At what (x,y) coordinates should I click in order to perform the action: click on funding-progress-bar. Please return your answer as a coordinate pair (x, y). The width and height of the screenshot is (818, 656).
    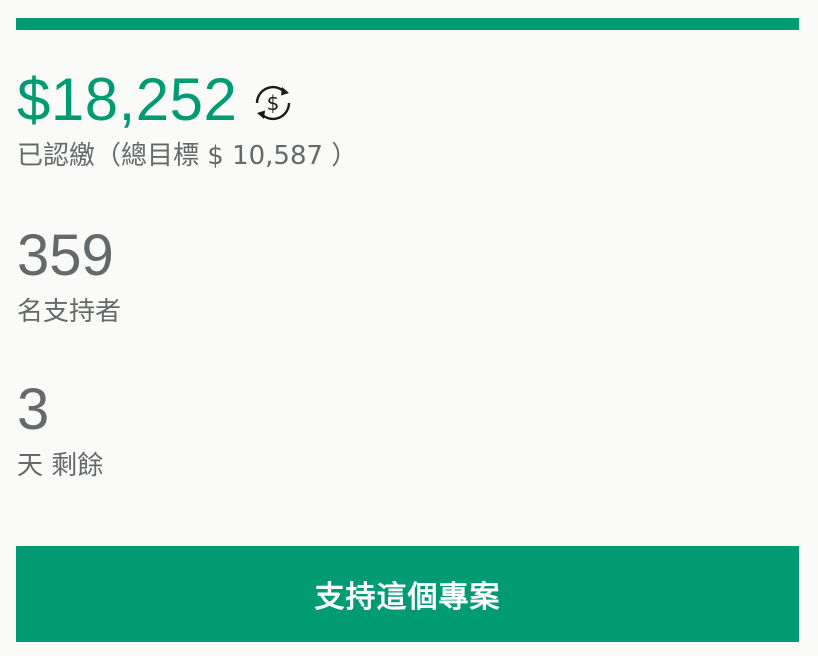
    Looking at the image, I should click on (407, 24).